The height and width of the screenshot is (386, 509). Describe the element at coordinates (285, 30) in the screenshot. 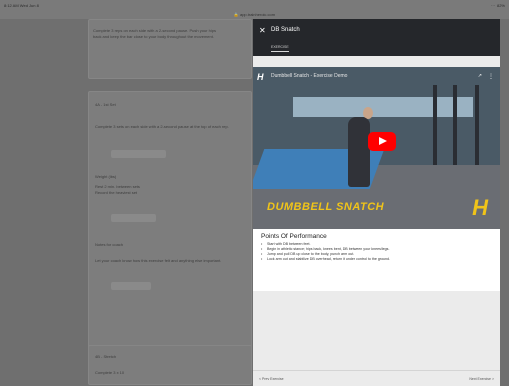

I see `drawer-title: DB Snatch` at that location.